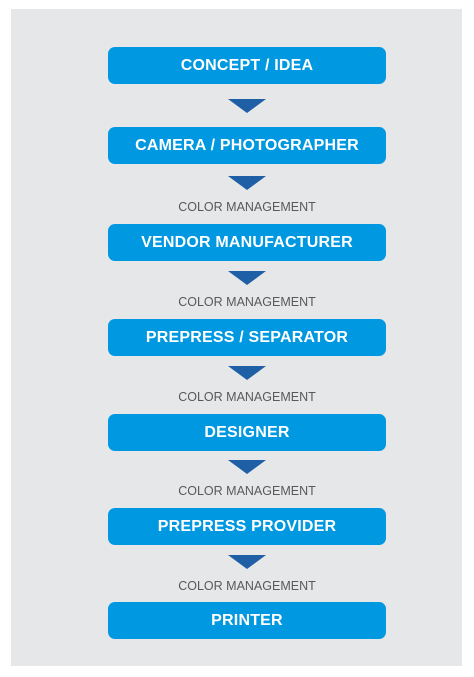 The image size is (474, 677). Describe the element at coordinates (247, 337) in the screenshot. I see `step-prepress-separator: PREPRESS / SEPARATOR` at that location.